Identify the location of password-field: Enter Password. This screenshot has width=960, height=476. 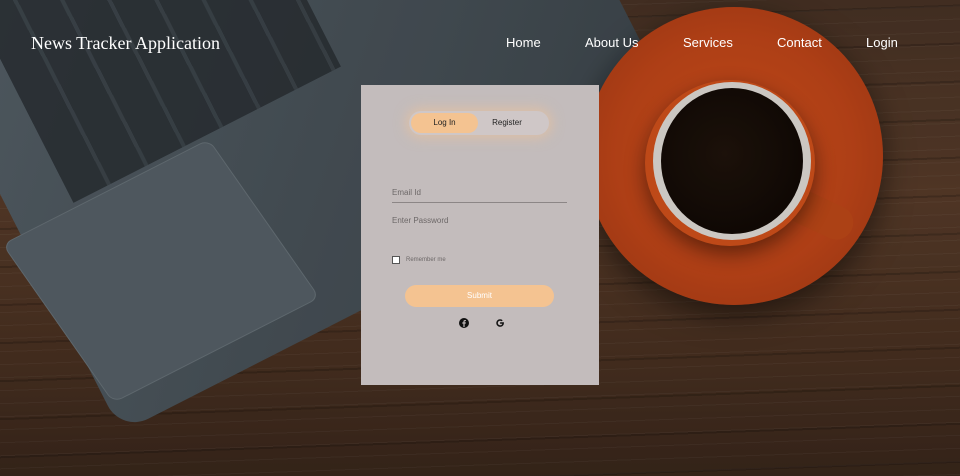
(479, 221).